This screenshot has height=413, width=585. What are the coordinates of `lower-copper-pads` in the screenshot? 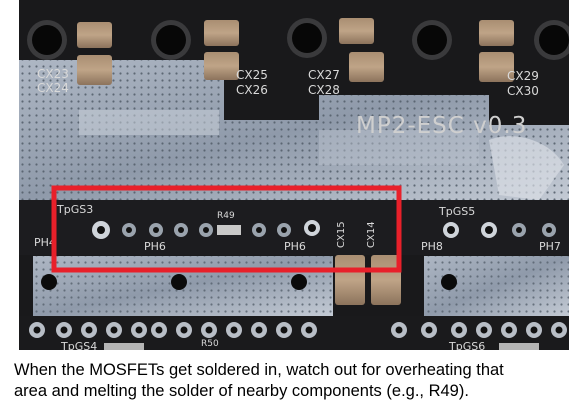 It's located at (301, 286).